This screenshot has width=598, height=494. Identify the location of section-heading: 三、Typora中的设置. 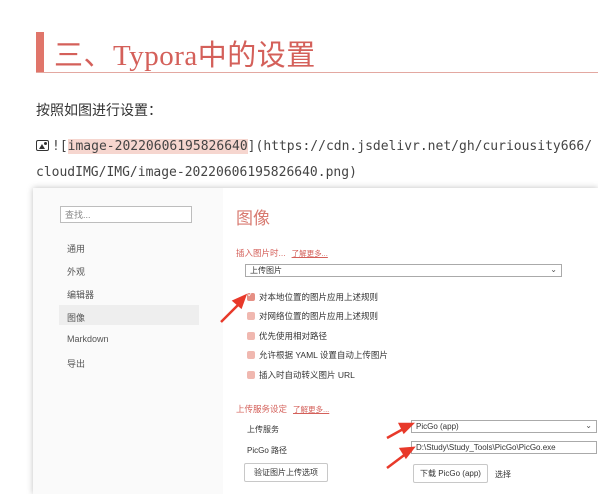
(317, 51).